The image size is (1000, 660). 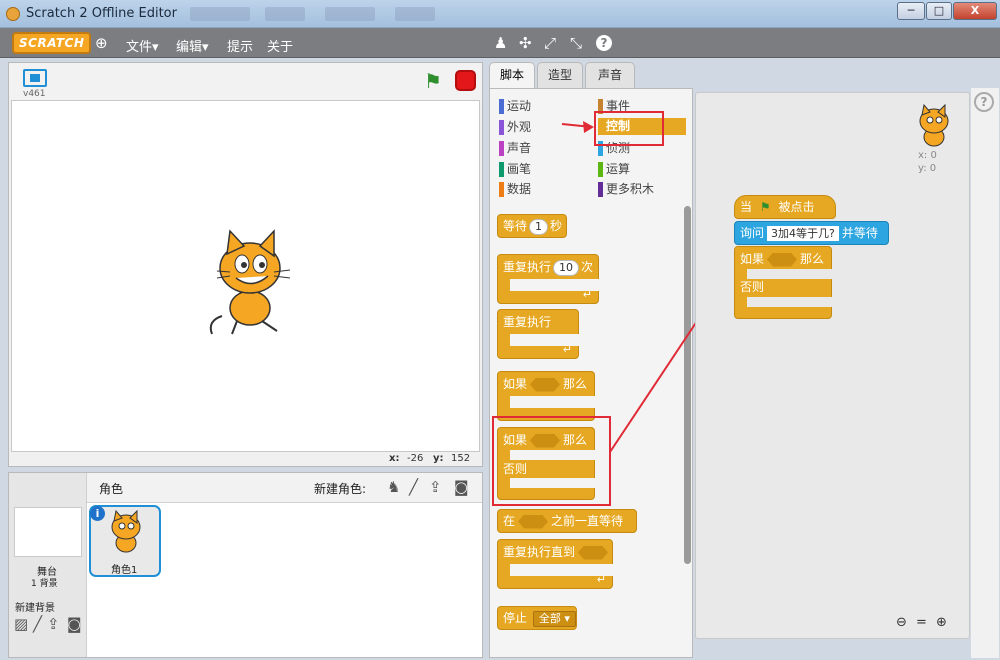 I want to click on stop-dropdown: 全部 ▾, so click(x=554, y=619).